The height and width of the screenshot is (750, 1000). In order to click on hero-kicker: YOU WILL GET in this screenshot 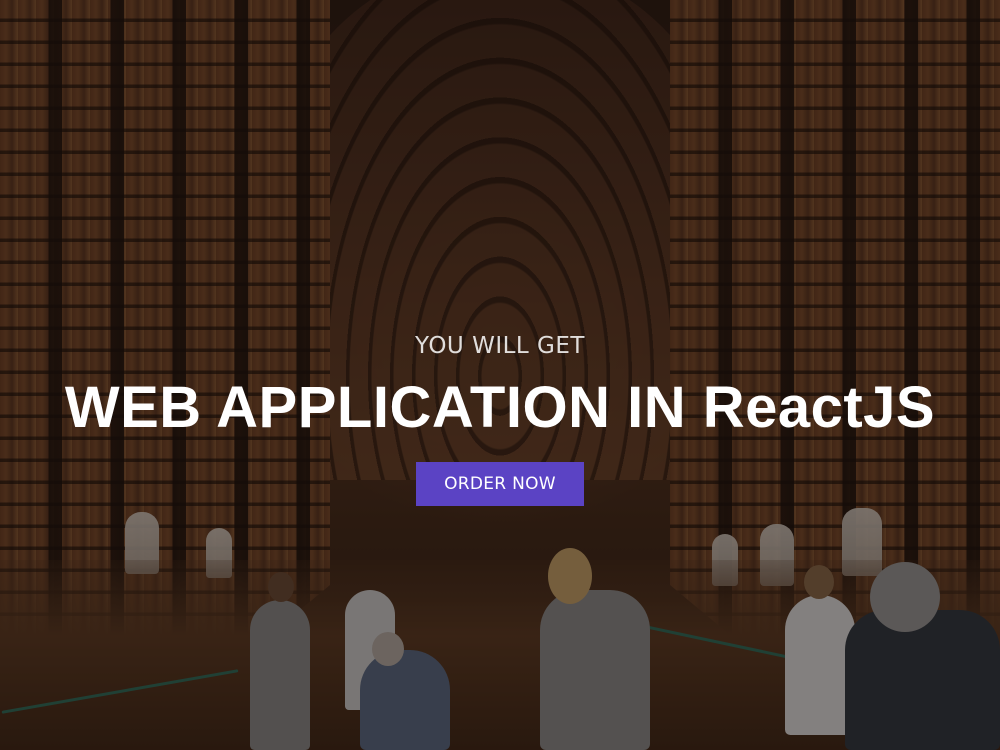, I will do `click(500, 346)`.